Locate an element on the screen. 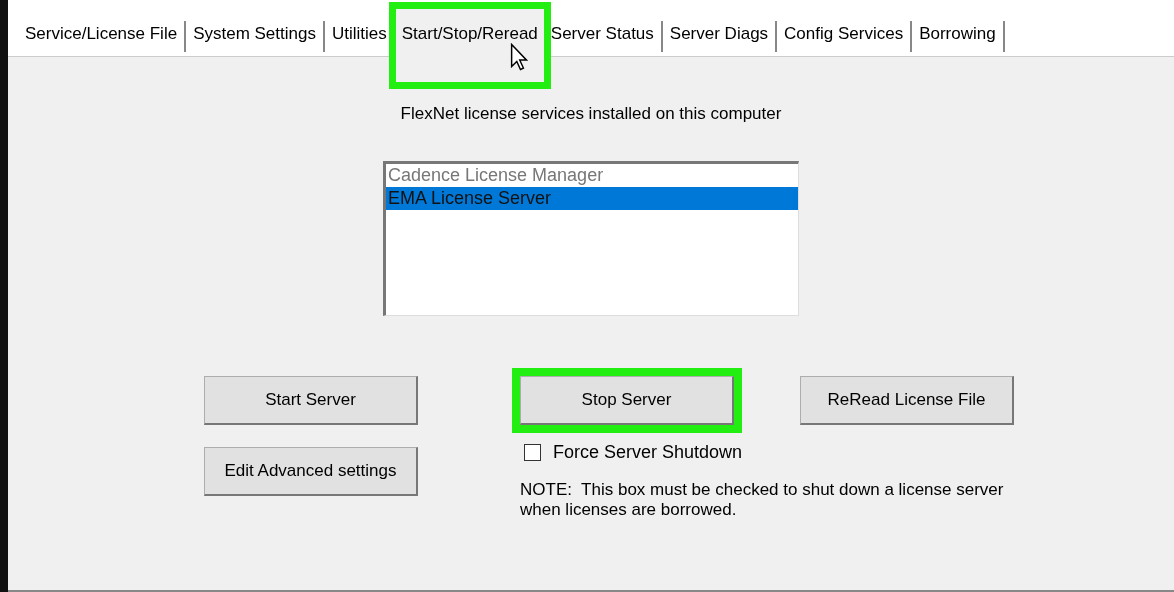  button: Edit Advanced settings is located at coordinates (311, 471).